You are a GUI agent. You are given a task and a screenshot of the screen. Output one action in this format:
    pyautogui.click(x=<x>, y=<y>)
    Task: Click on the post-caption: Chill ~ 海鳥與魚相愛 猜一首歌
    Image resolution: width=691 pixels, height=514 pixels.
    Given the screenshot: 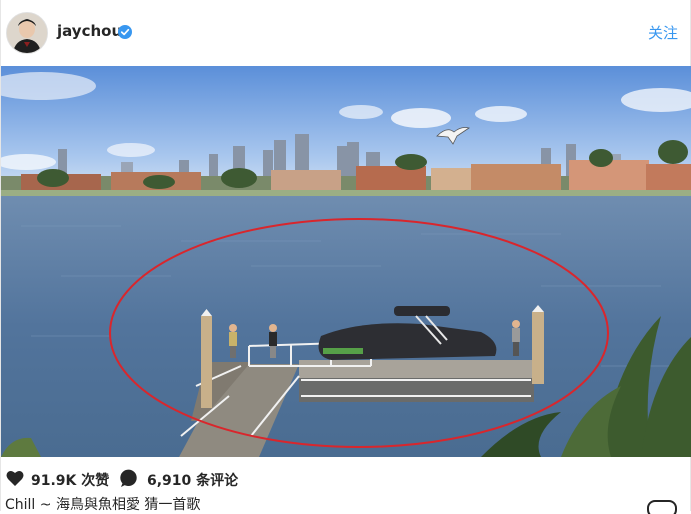 What is the action you would take?
    pyautogui.click(x=103, y=505)
    